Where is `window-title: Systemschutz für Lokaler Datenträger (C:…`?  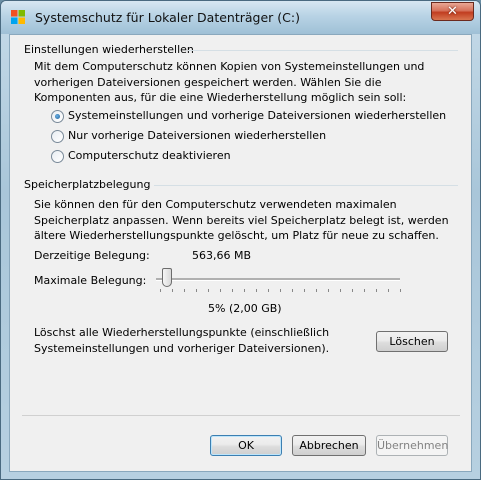
window-title: Systemschutz für Lokaler Datenträger (C:… is located at coordinates (167, 17).